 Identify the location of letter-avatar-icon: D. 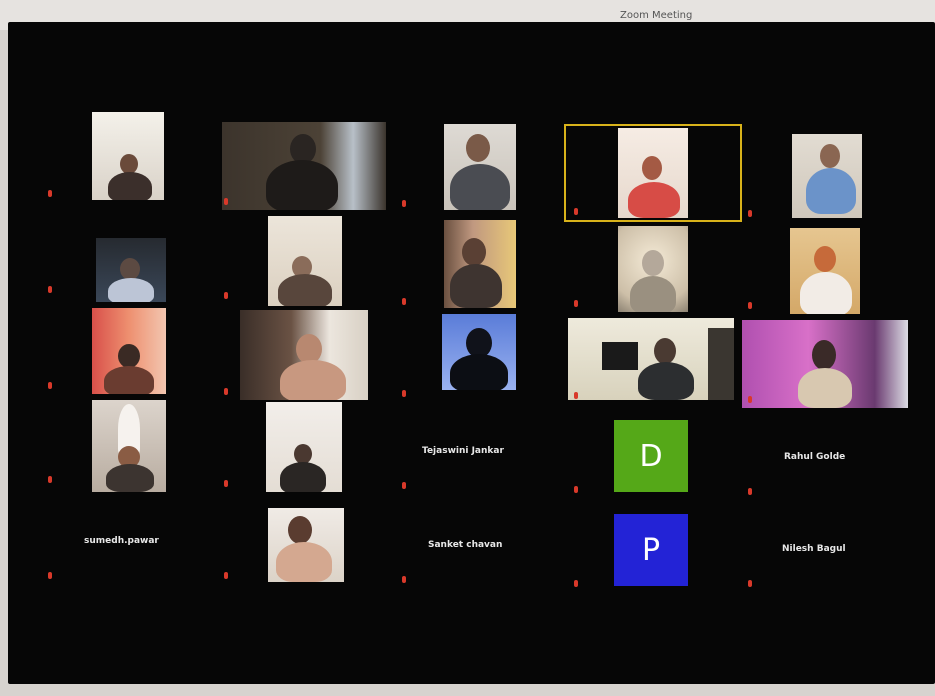
(651, 456).